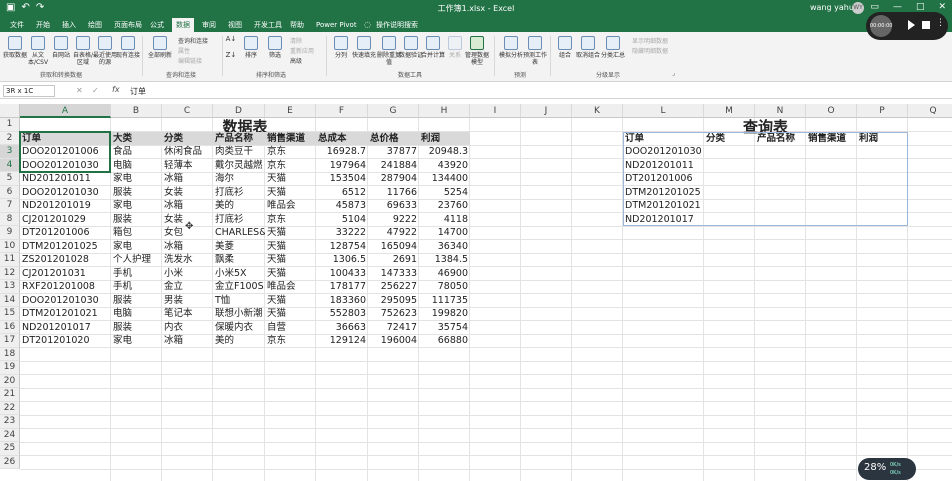 This screenshot has height=481, width=952. What do you see at coordinates (239, 220) in the screenshot?
I see `table-cell: 打底衫` at bounding box center [239, 220].